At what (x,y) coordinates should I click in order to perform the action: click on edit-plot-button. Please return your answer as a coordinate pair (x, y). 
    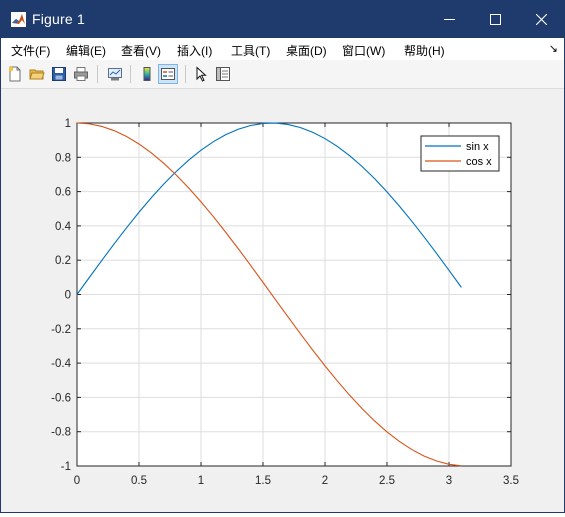
    Looking at the image, I should click on (201, 74).